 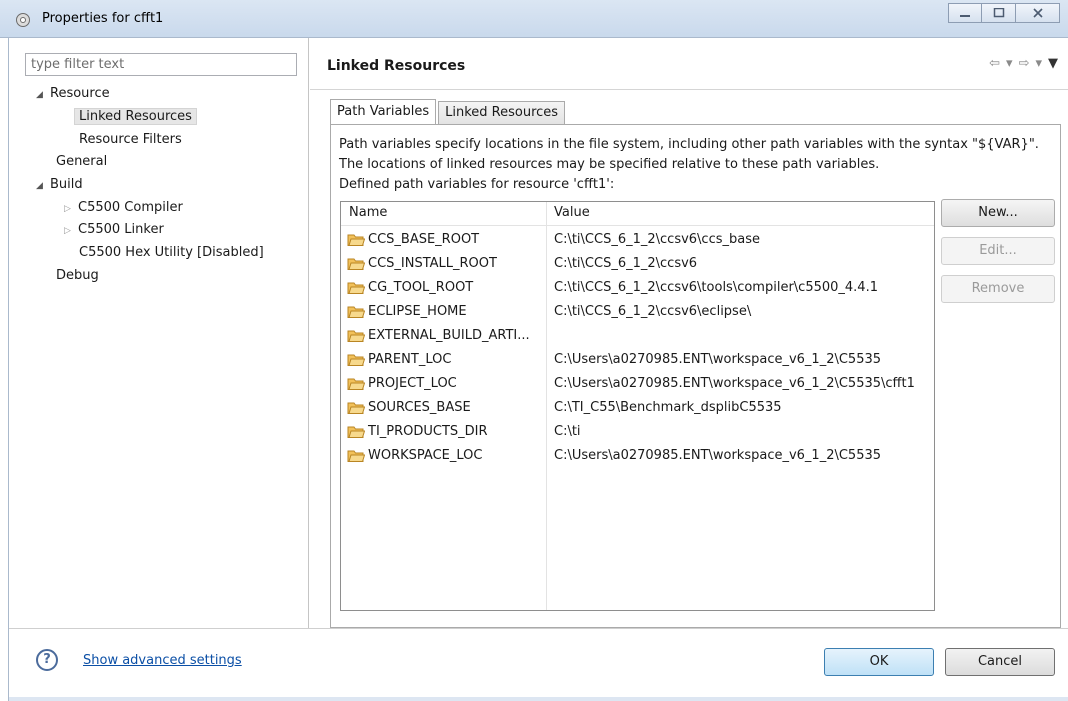 I want to click on close-icon, so click(x=1037, y=13).